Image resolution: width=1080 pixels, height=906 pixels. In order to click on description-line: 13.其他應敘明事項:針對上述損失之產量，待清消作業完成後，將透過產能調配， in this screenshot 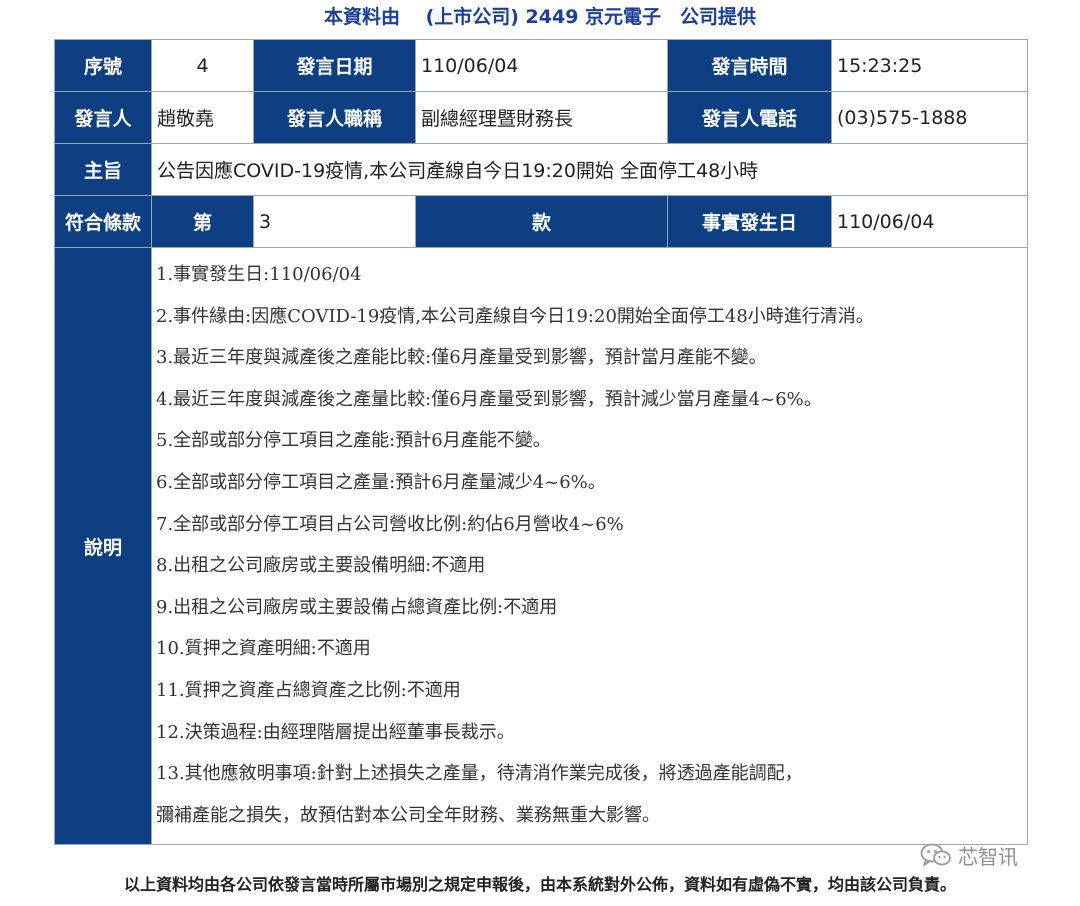, I will do `click(479, 774)`.